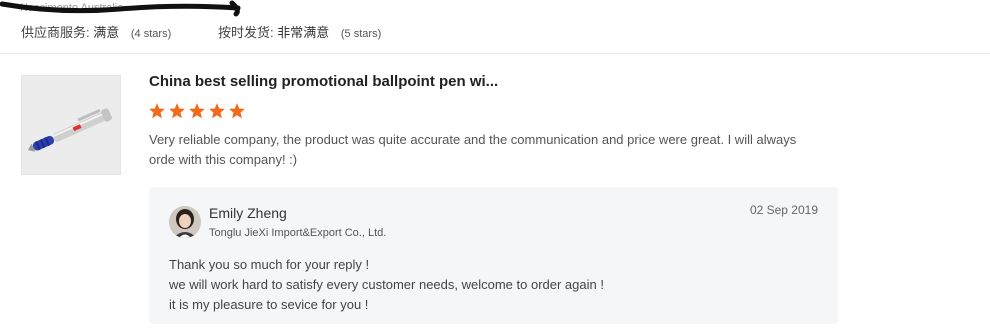  I want to click on reply-author-name: Emily Zheng, so click(248, 213).